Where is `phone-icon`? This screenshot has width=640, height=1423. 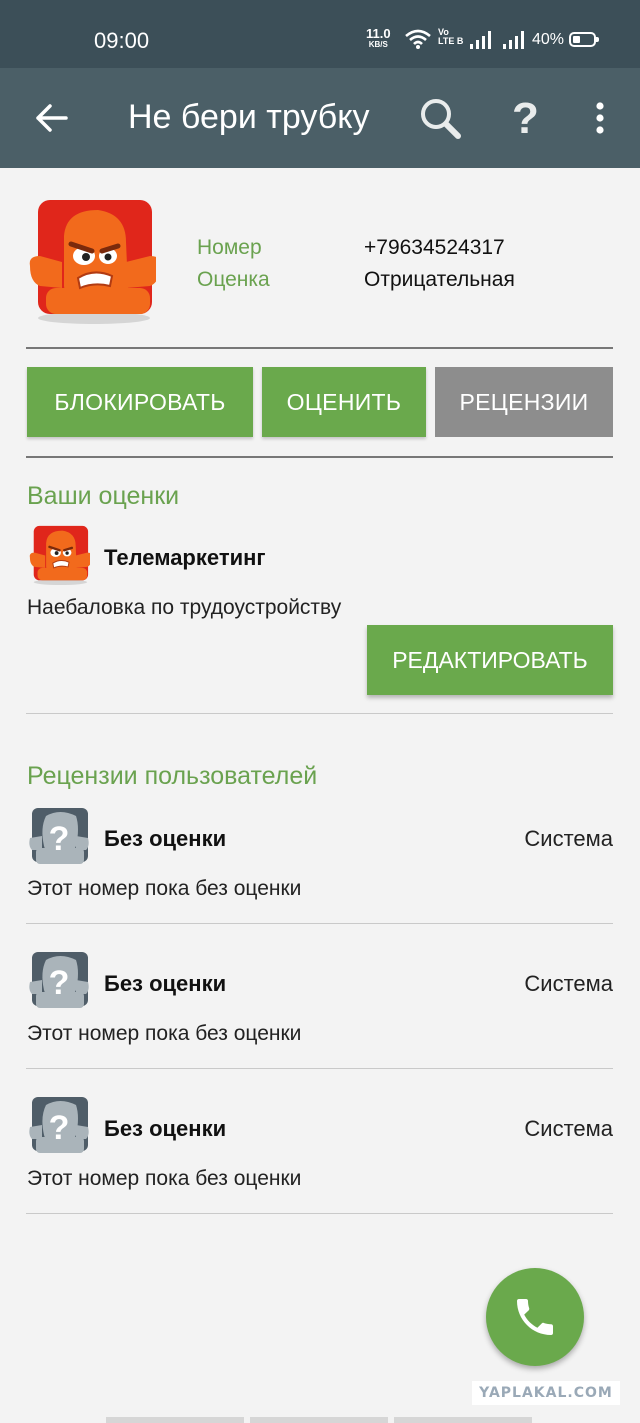 phone-icon is located at coordinates (535, 1317).